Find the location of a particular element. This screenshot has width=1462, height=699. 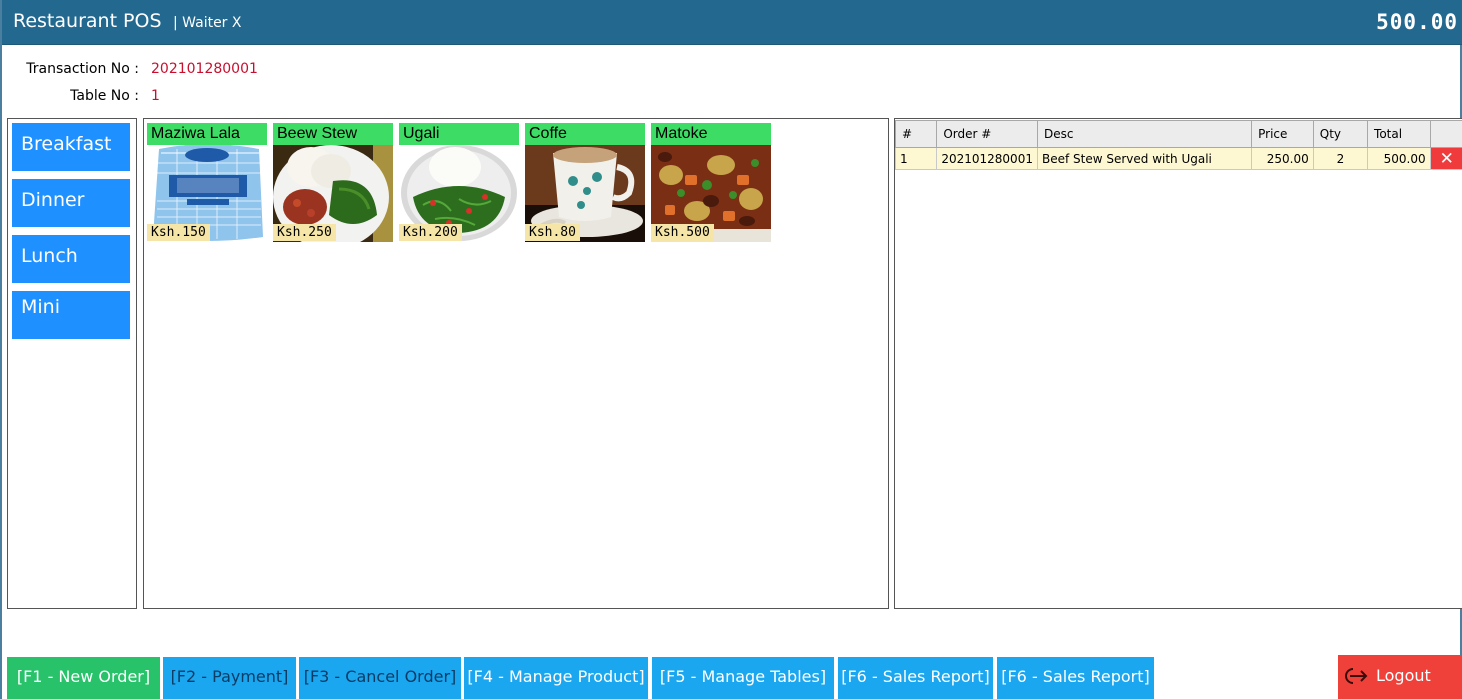

transaction-label: Transaction No : is located at coordinates (82, 69).